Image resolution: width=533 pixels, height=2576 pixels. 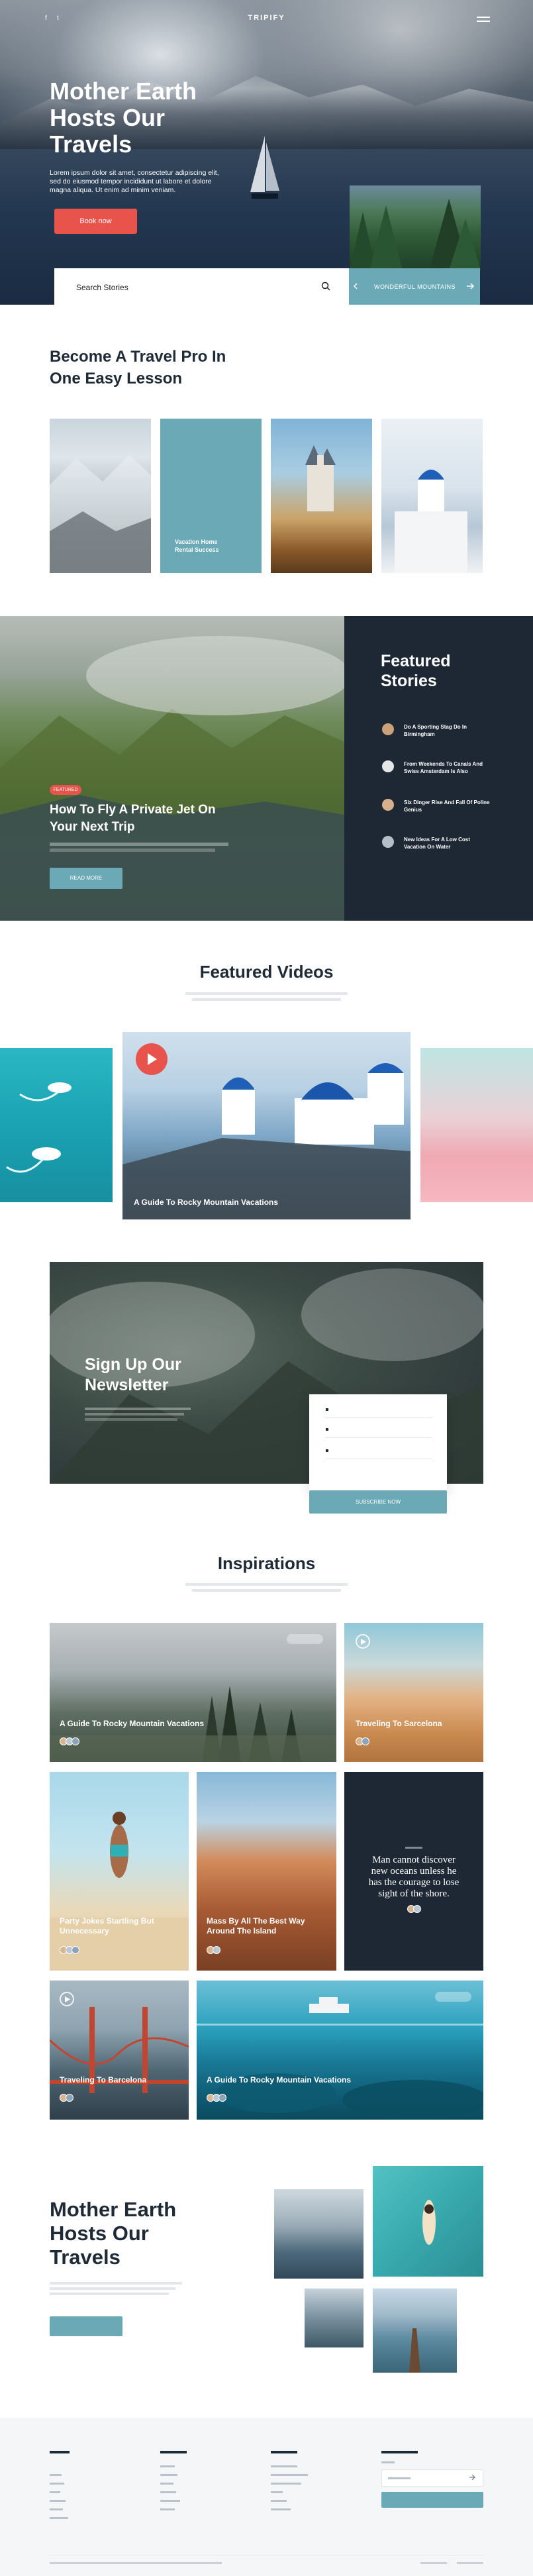 I want to click on video-card-jetski, so click(x=56, y=1125).